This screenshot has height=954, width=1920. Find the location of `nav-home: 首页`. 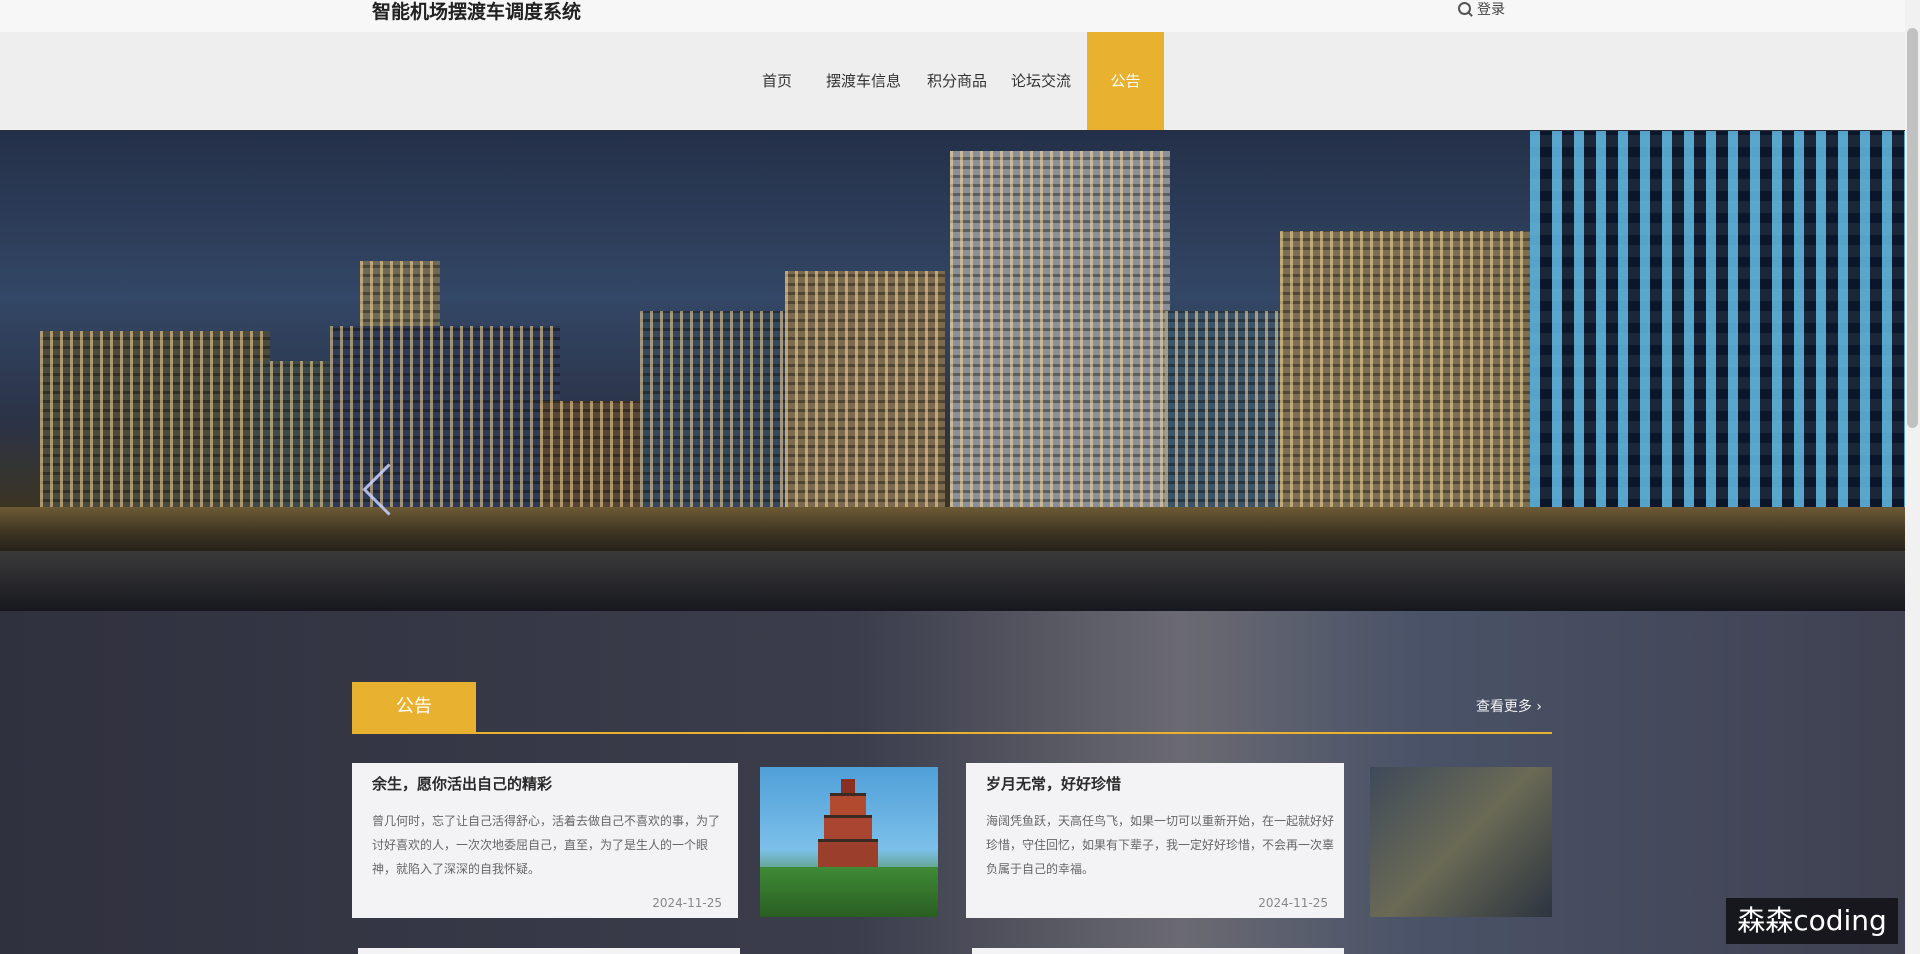

nav-home: 首页 is located at coordinates (777, 80).